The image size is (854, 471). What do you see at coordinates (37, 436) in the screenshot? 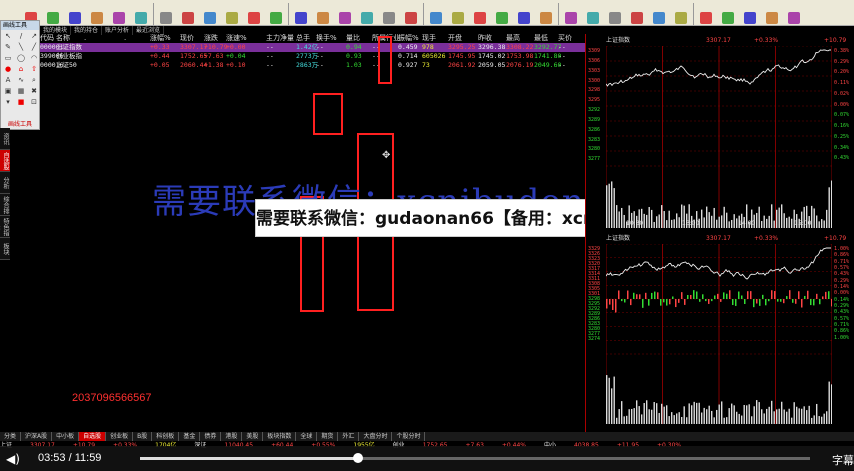
I see `bottom-tab: 沪深A股` at bounding box center [37, 436].